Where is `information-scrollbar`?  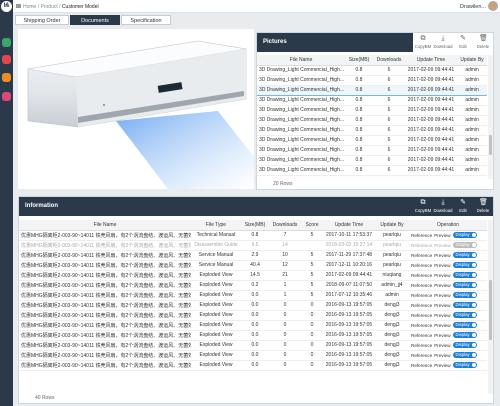 information-scrollbar is located at coordinates (490, 307).